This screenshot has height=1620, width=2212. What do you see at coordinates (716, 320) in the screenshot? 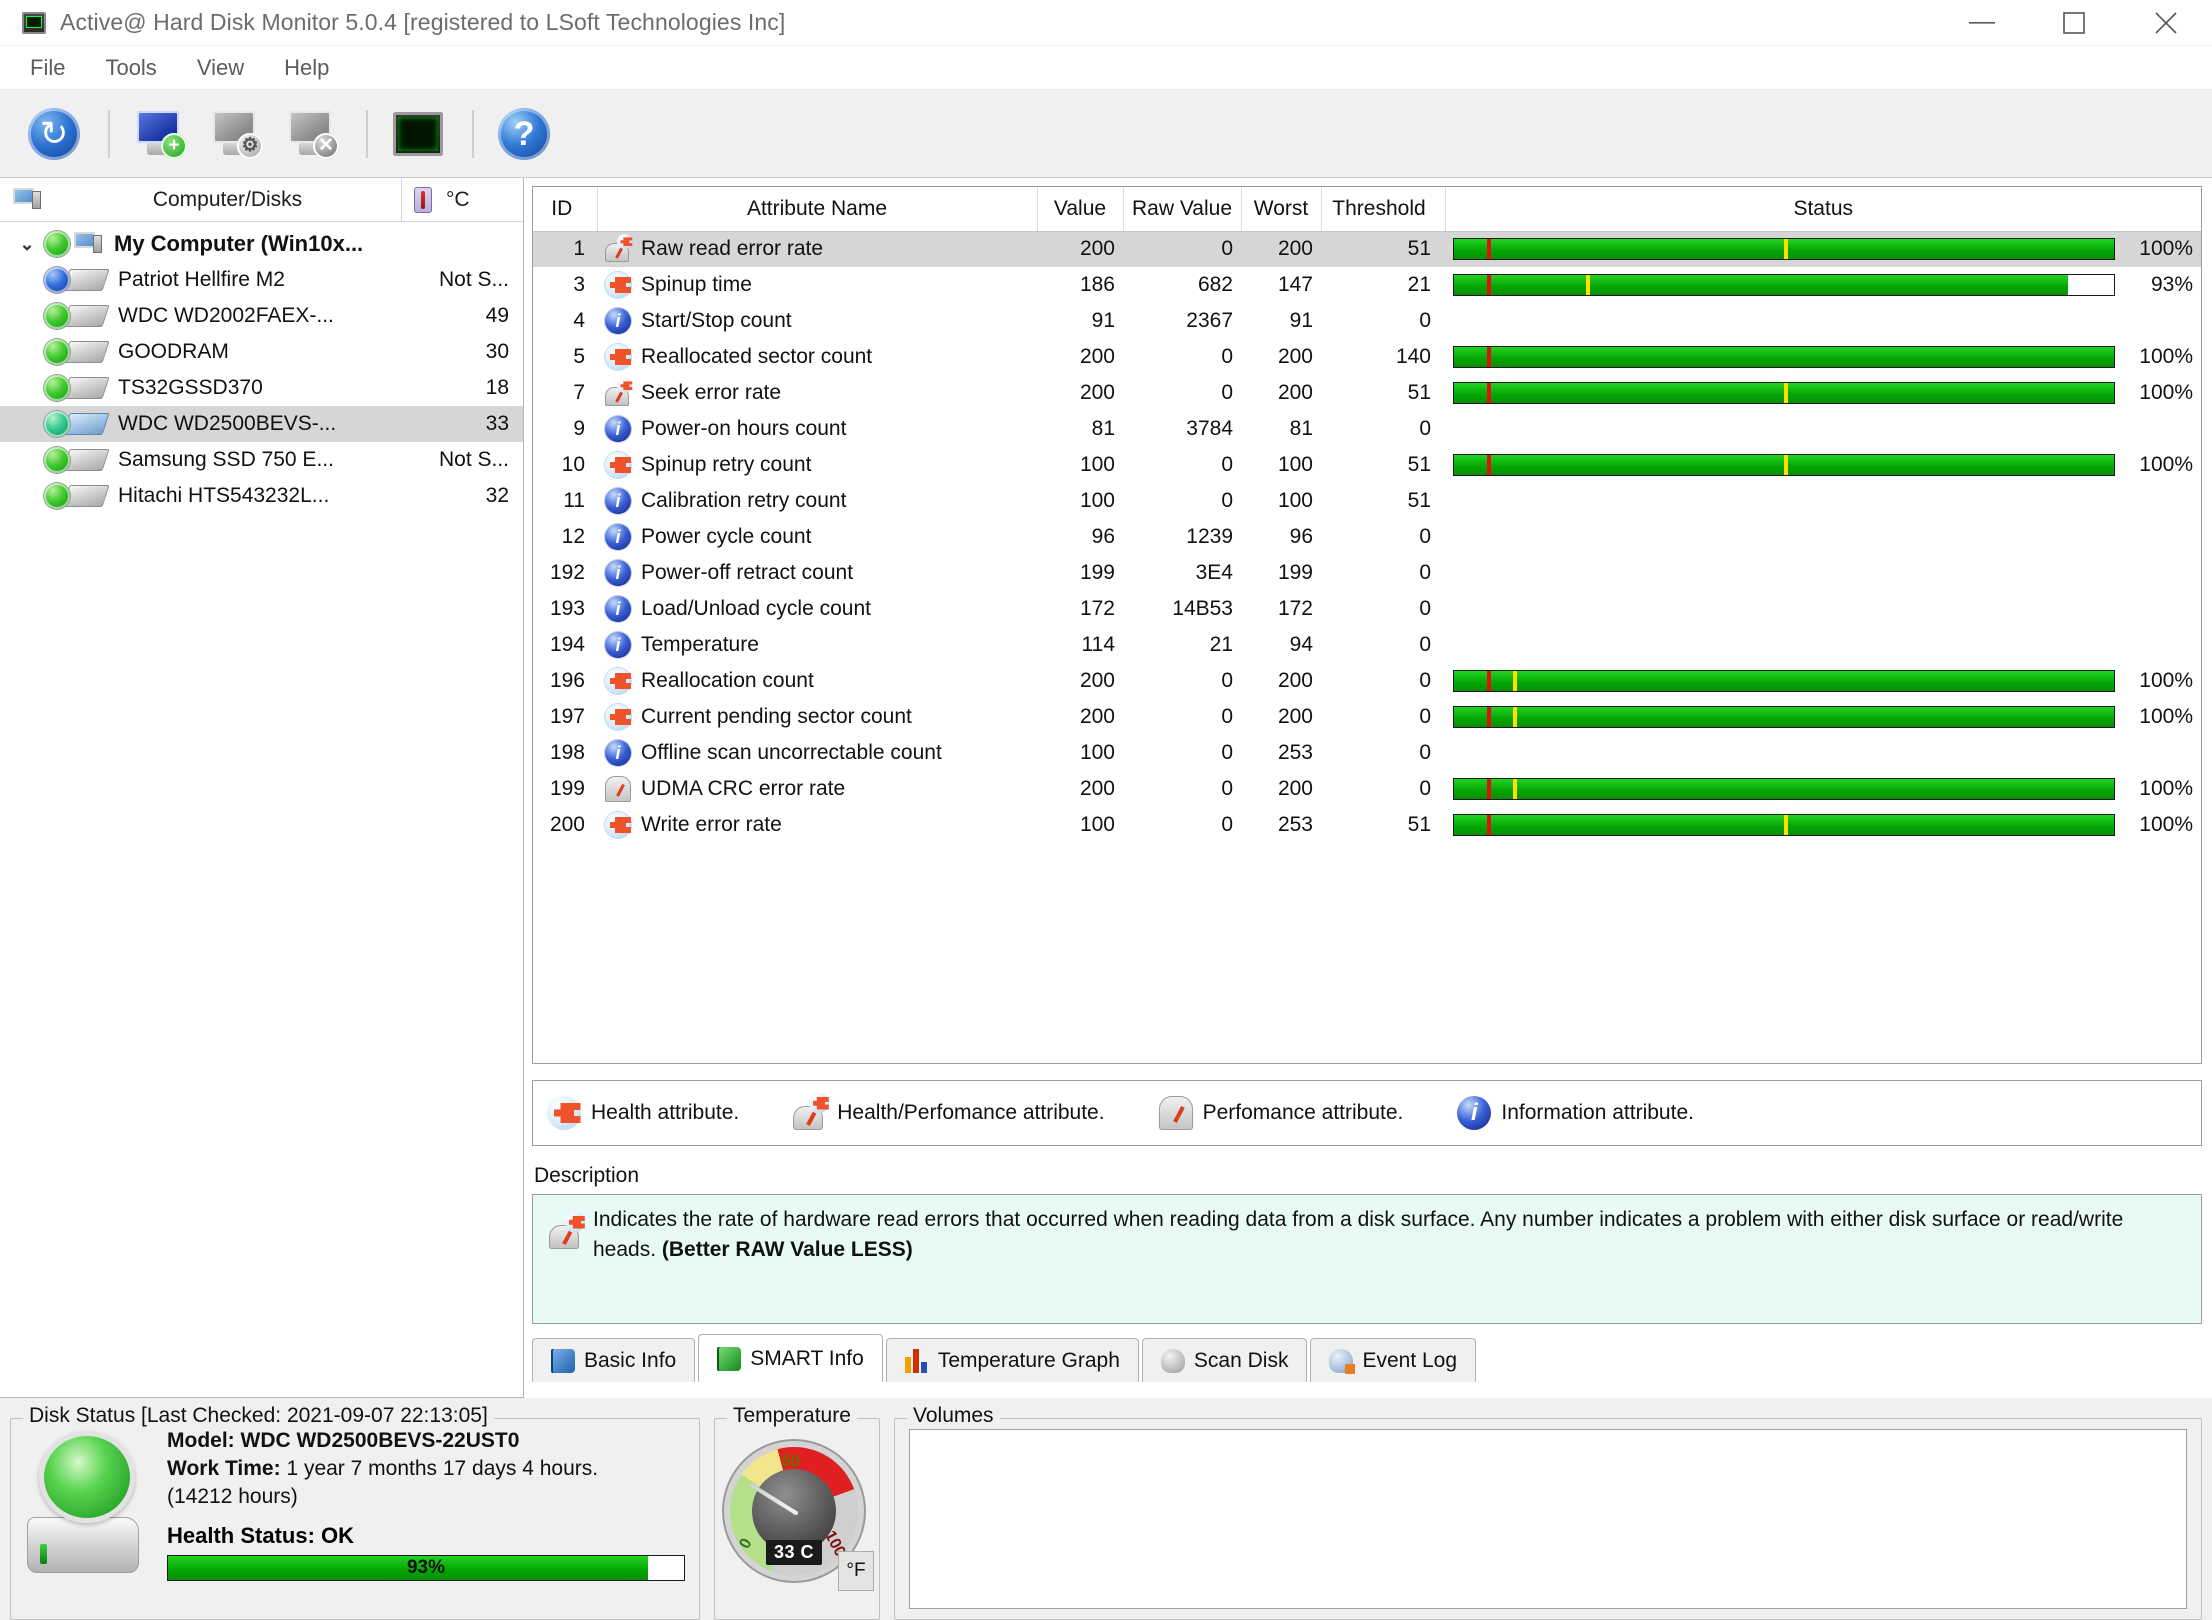
I see `attribute-name-label: Start/Stop count` at bounding box center [716, 320].